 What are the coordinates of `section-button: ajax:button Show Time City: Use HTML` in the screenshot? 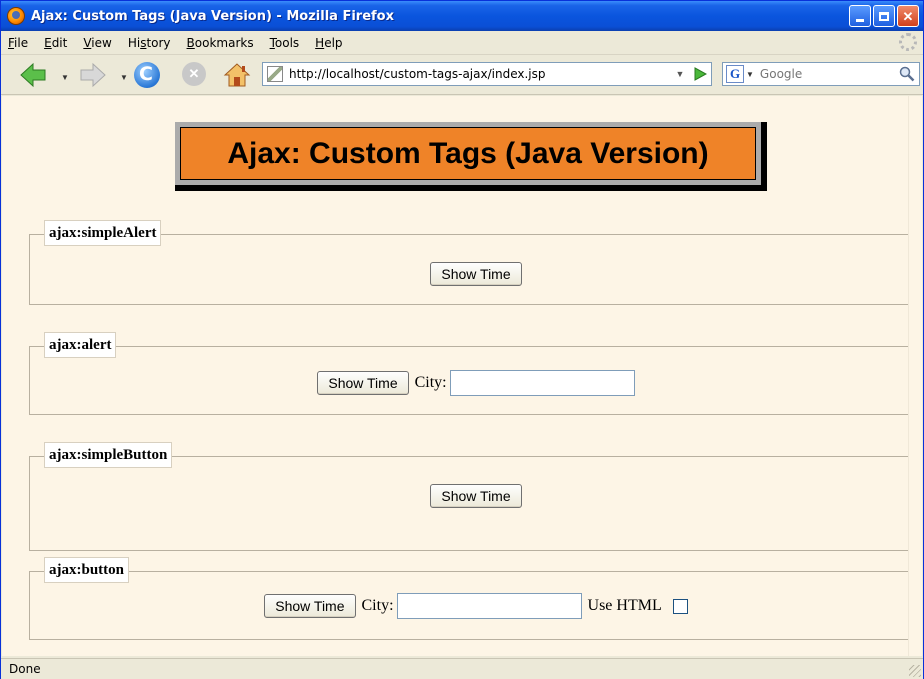 It's located at (469, 598).